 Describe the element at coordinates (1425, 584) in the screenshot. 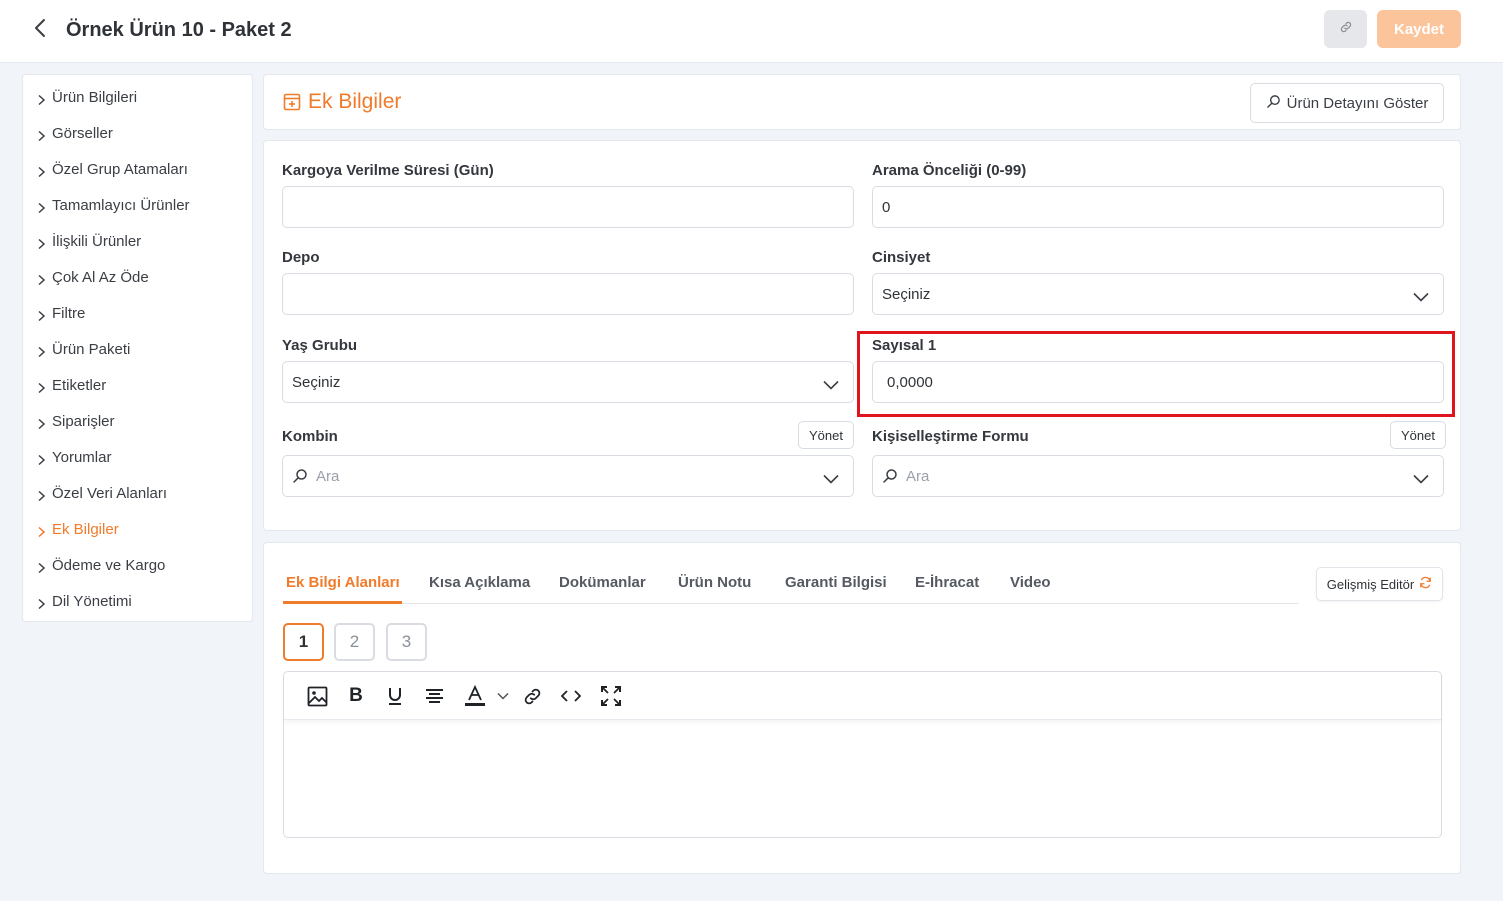

I see `refresh-icon` at that location.